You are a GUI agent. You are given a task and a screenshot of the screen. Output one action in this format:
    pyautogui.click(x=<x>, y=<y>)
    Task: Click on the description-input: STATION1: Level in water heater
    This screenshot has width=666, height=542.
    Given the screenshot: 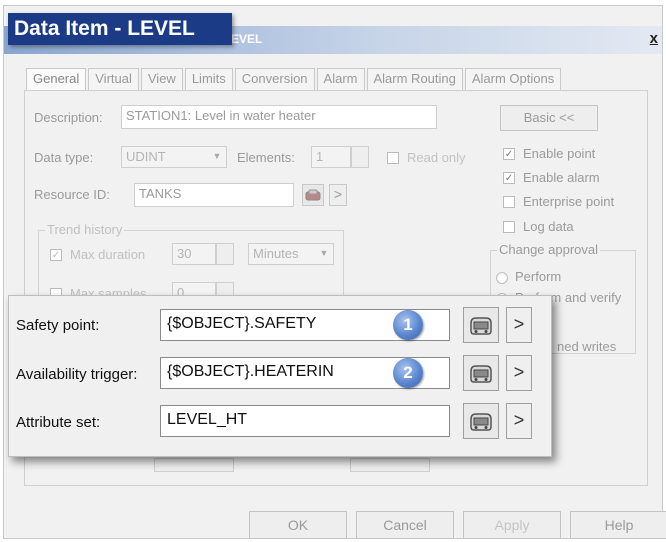 What is the action you would take?
    pyautogui.click(x=279, y=117)
    